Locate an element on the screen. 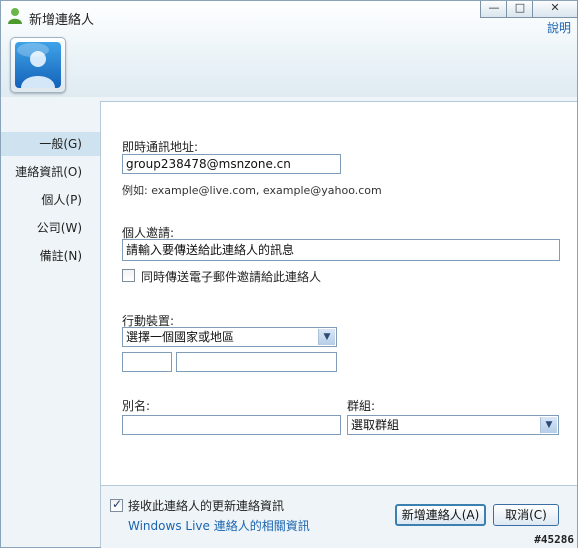 Image resolution: width=578 pixels, height=548 pixels. avatar is located at coordinates (38, 65).